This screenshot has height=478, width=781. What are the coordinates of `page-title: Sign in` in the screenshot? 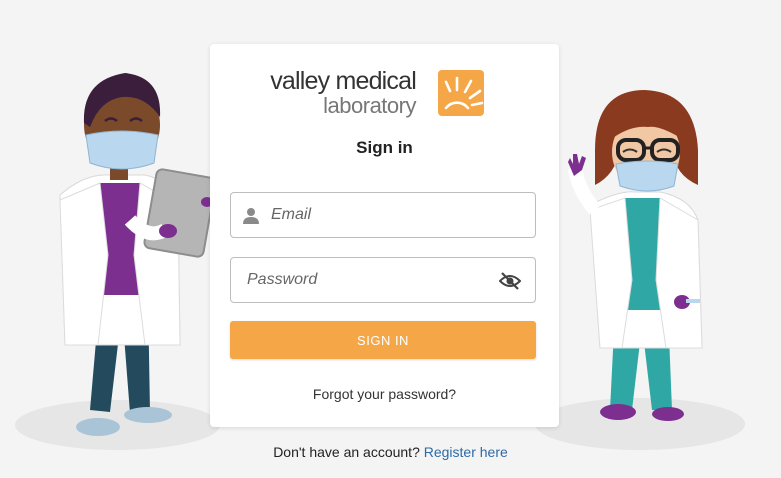 It's located at (384, 147).